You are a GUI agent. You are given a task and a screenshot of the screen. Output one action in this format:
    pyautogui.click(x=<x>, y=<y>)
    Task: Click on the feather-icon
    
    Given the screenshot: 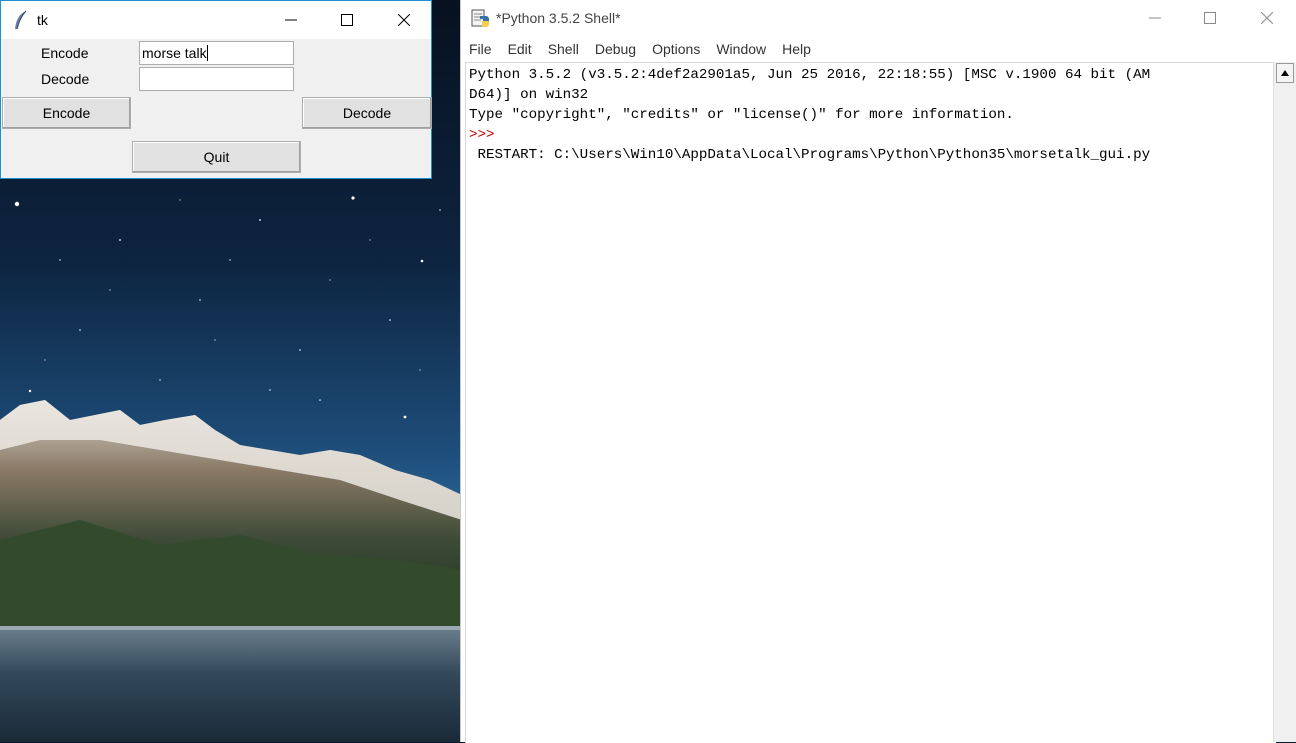 What is the action you would take?
    pyautogui.click(x=21, y=20)
    